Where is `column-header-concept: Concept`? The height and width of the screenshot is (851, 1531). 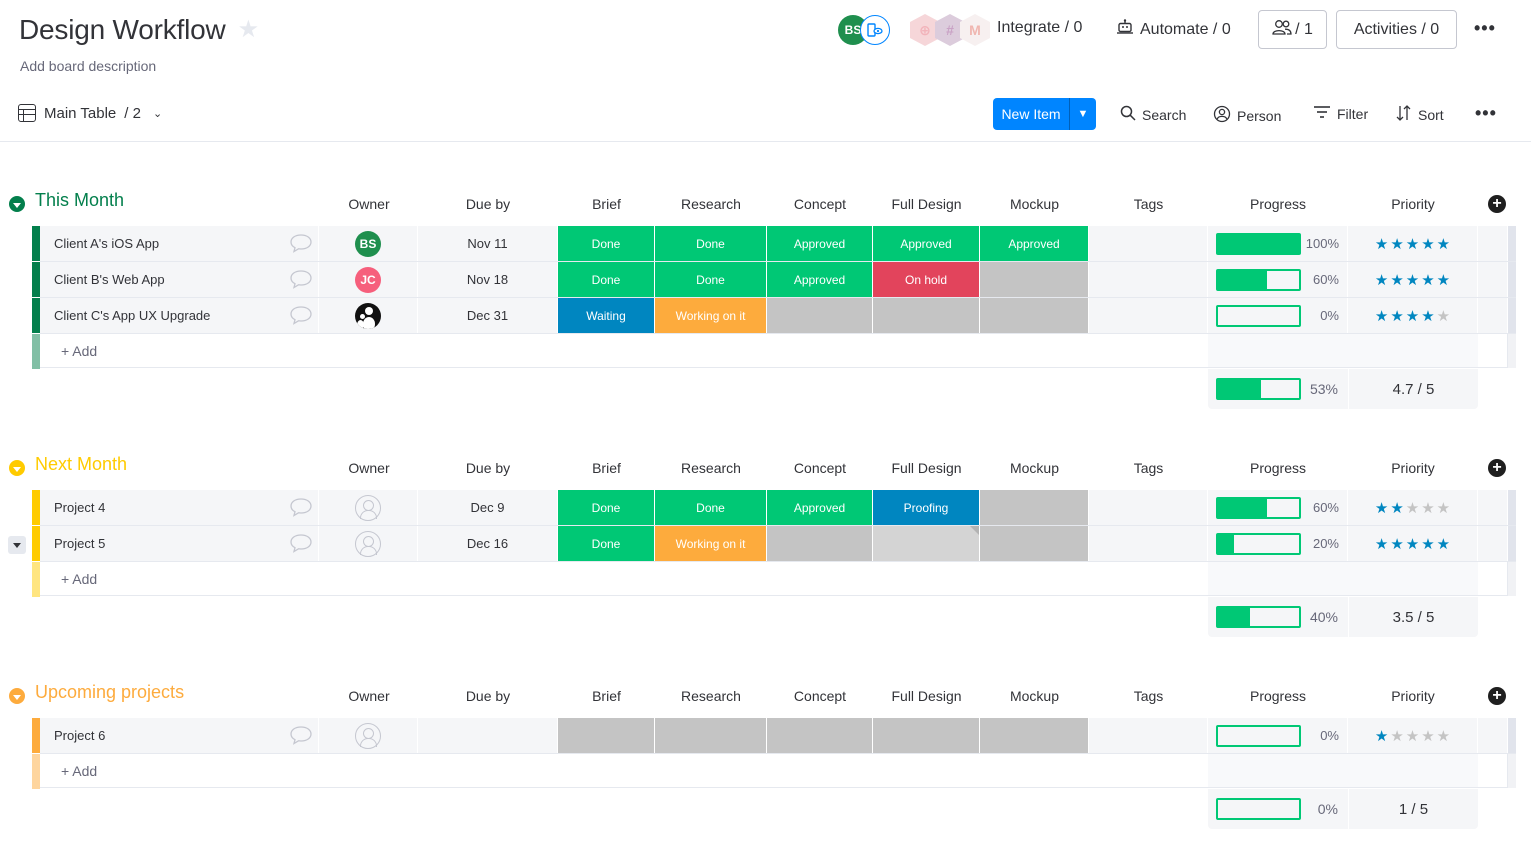
column-header-concept: Concept is located at coordinates (820, 468).